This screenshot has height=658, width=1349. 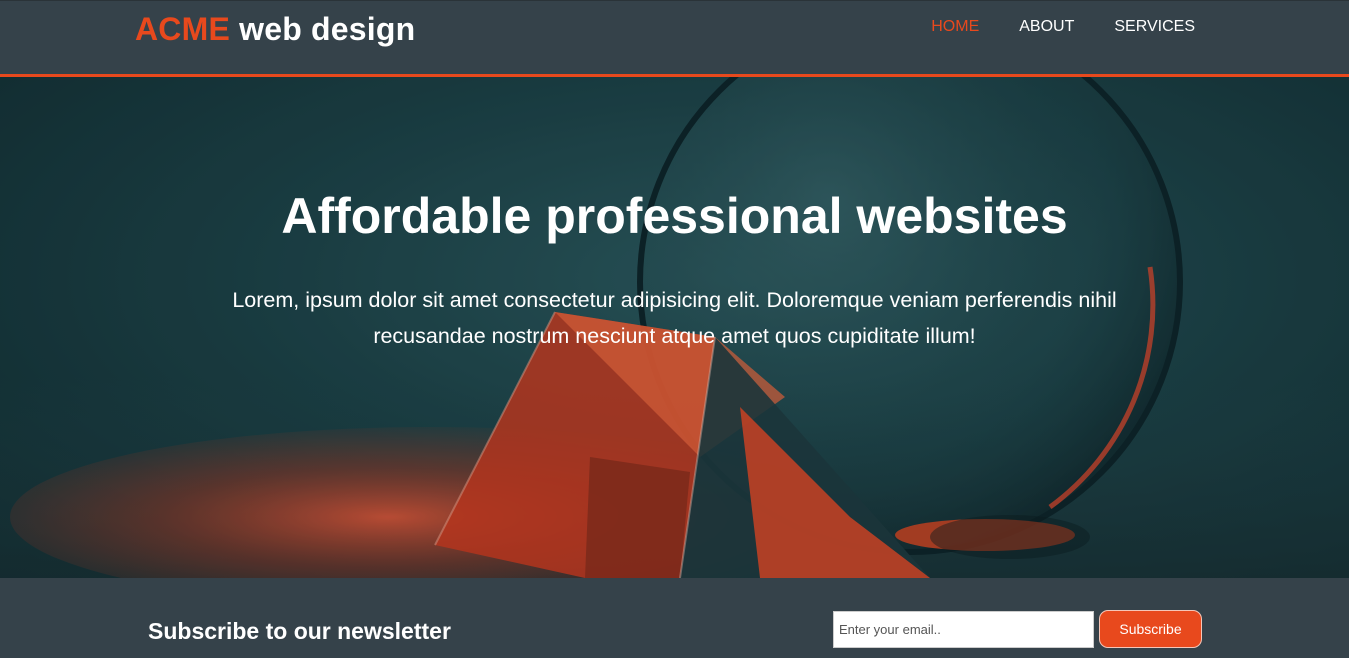 What do you see at coordinates (327, 29) in the screenshot?
I see `logo-text: web design` at bounding box center [327, 29].